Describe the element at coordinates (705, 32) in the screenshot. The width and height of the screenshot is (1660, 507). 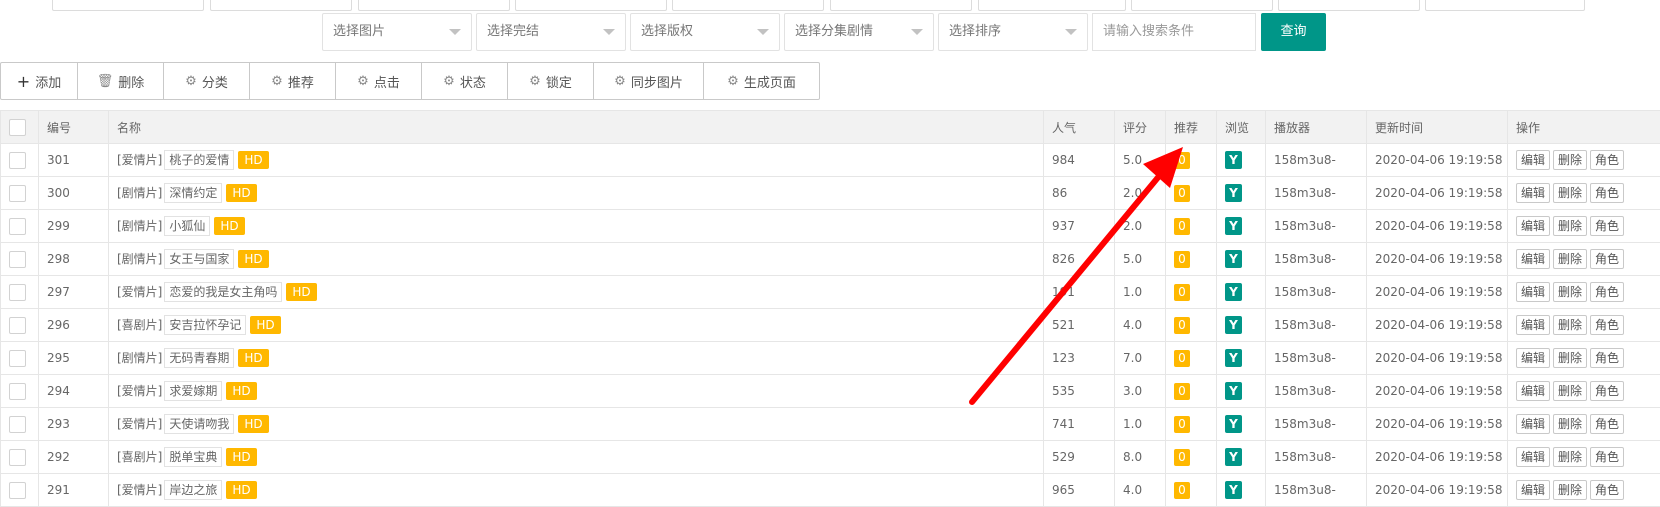
I see `select-copyright: 选择版权` at that location.